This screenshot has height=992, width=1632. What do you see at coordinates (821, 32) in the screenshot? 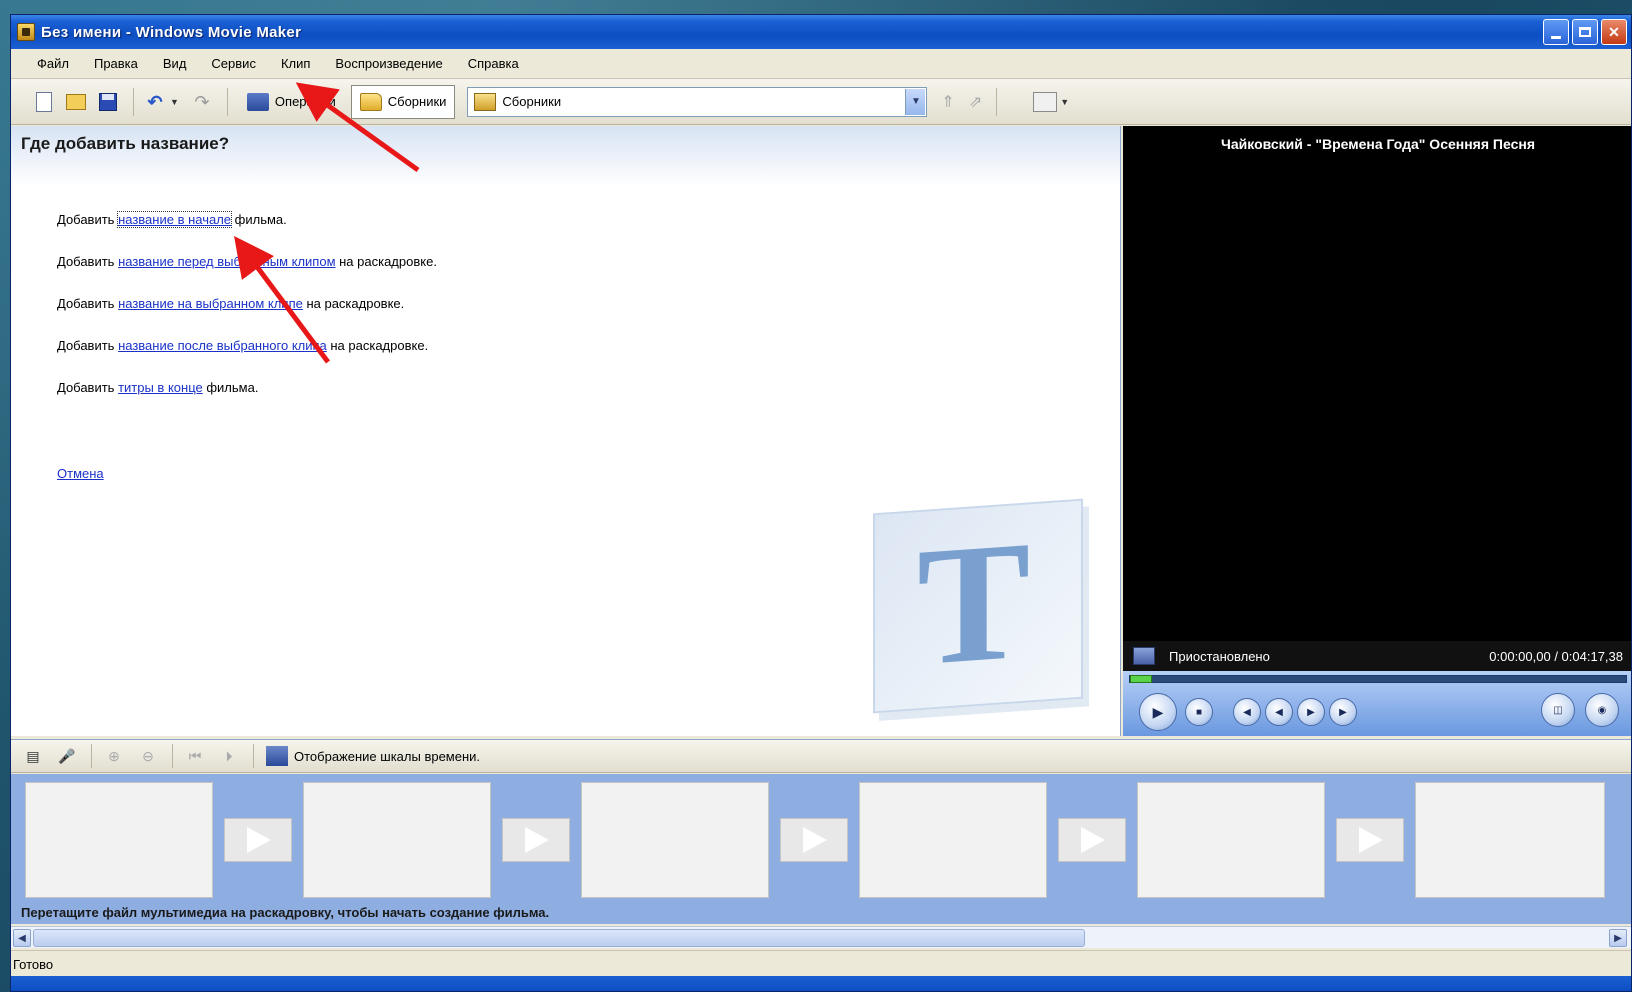
I see `title-bar: Без имени - Windows Movie Maker ✕` at bounding box center [821, 32].